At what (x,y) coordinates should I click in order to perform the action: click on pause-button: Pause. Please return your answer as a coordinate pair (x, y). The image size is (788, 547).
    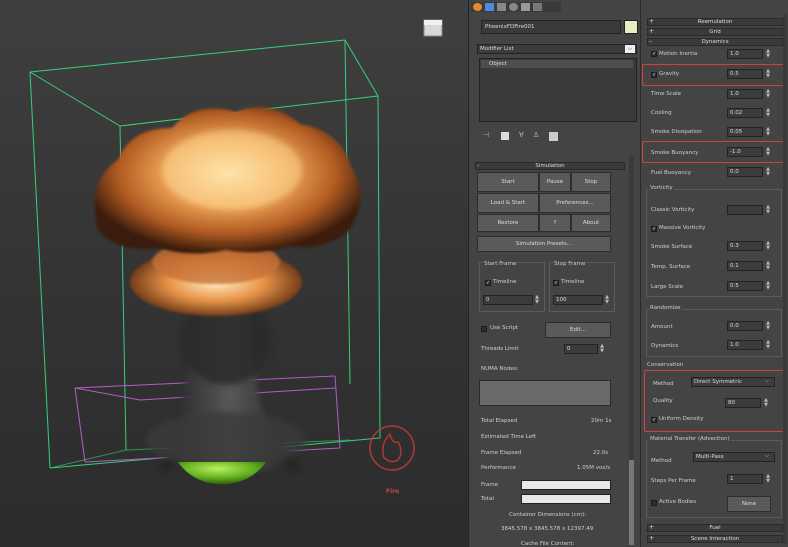
    Looking at the image, I should click on (555, 182).